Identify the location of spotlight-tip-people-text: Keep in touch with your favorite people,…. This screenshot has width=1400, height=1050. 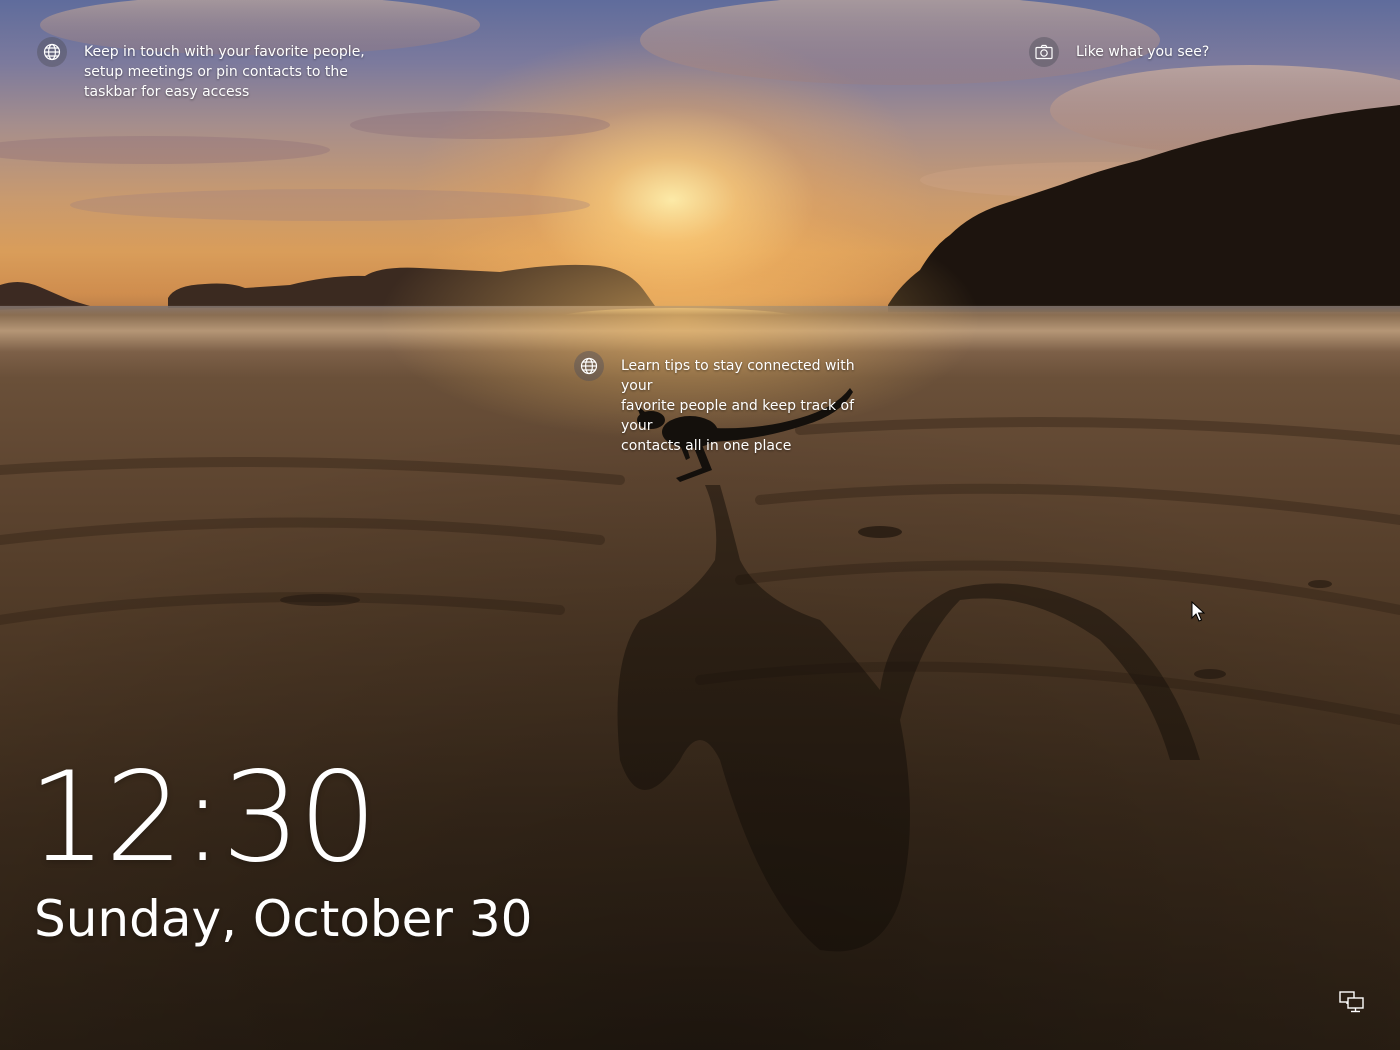
(224, 72).